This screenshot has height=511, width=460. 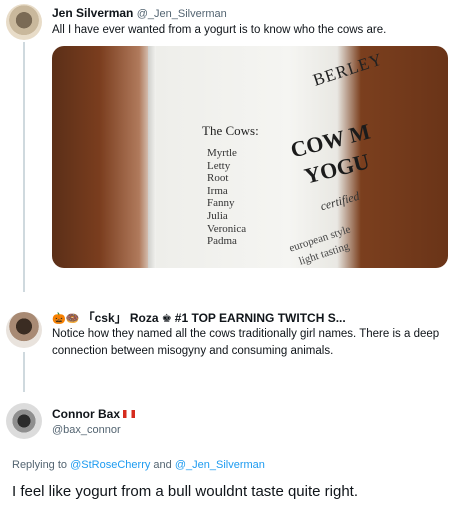 What do you see at coordinates (221, 203) in the screenshot?
I see `cow-name: Fanny` at bounding box center [221, 203].